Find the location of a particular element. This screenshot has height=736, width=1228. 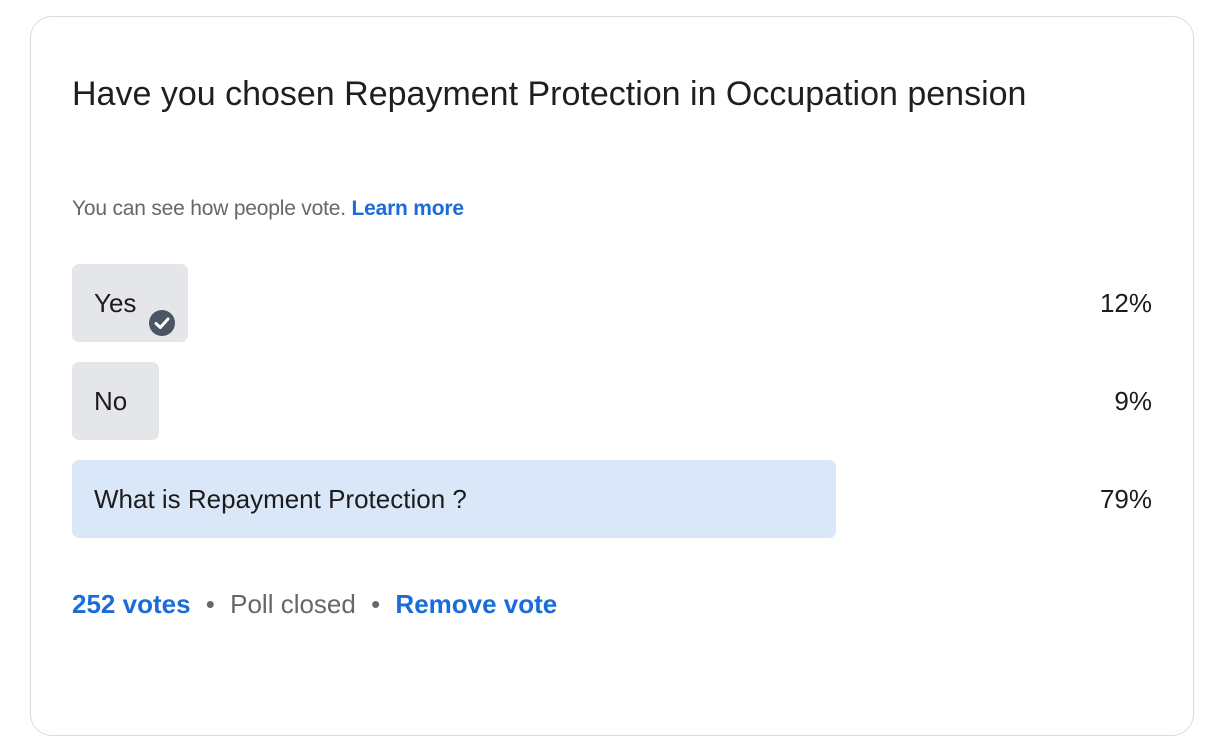

option-label-wrap: Yes is located at coordinates (135, 303).